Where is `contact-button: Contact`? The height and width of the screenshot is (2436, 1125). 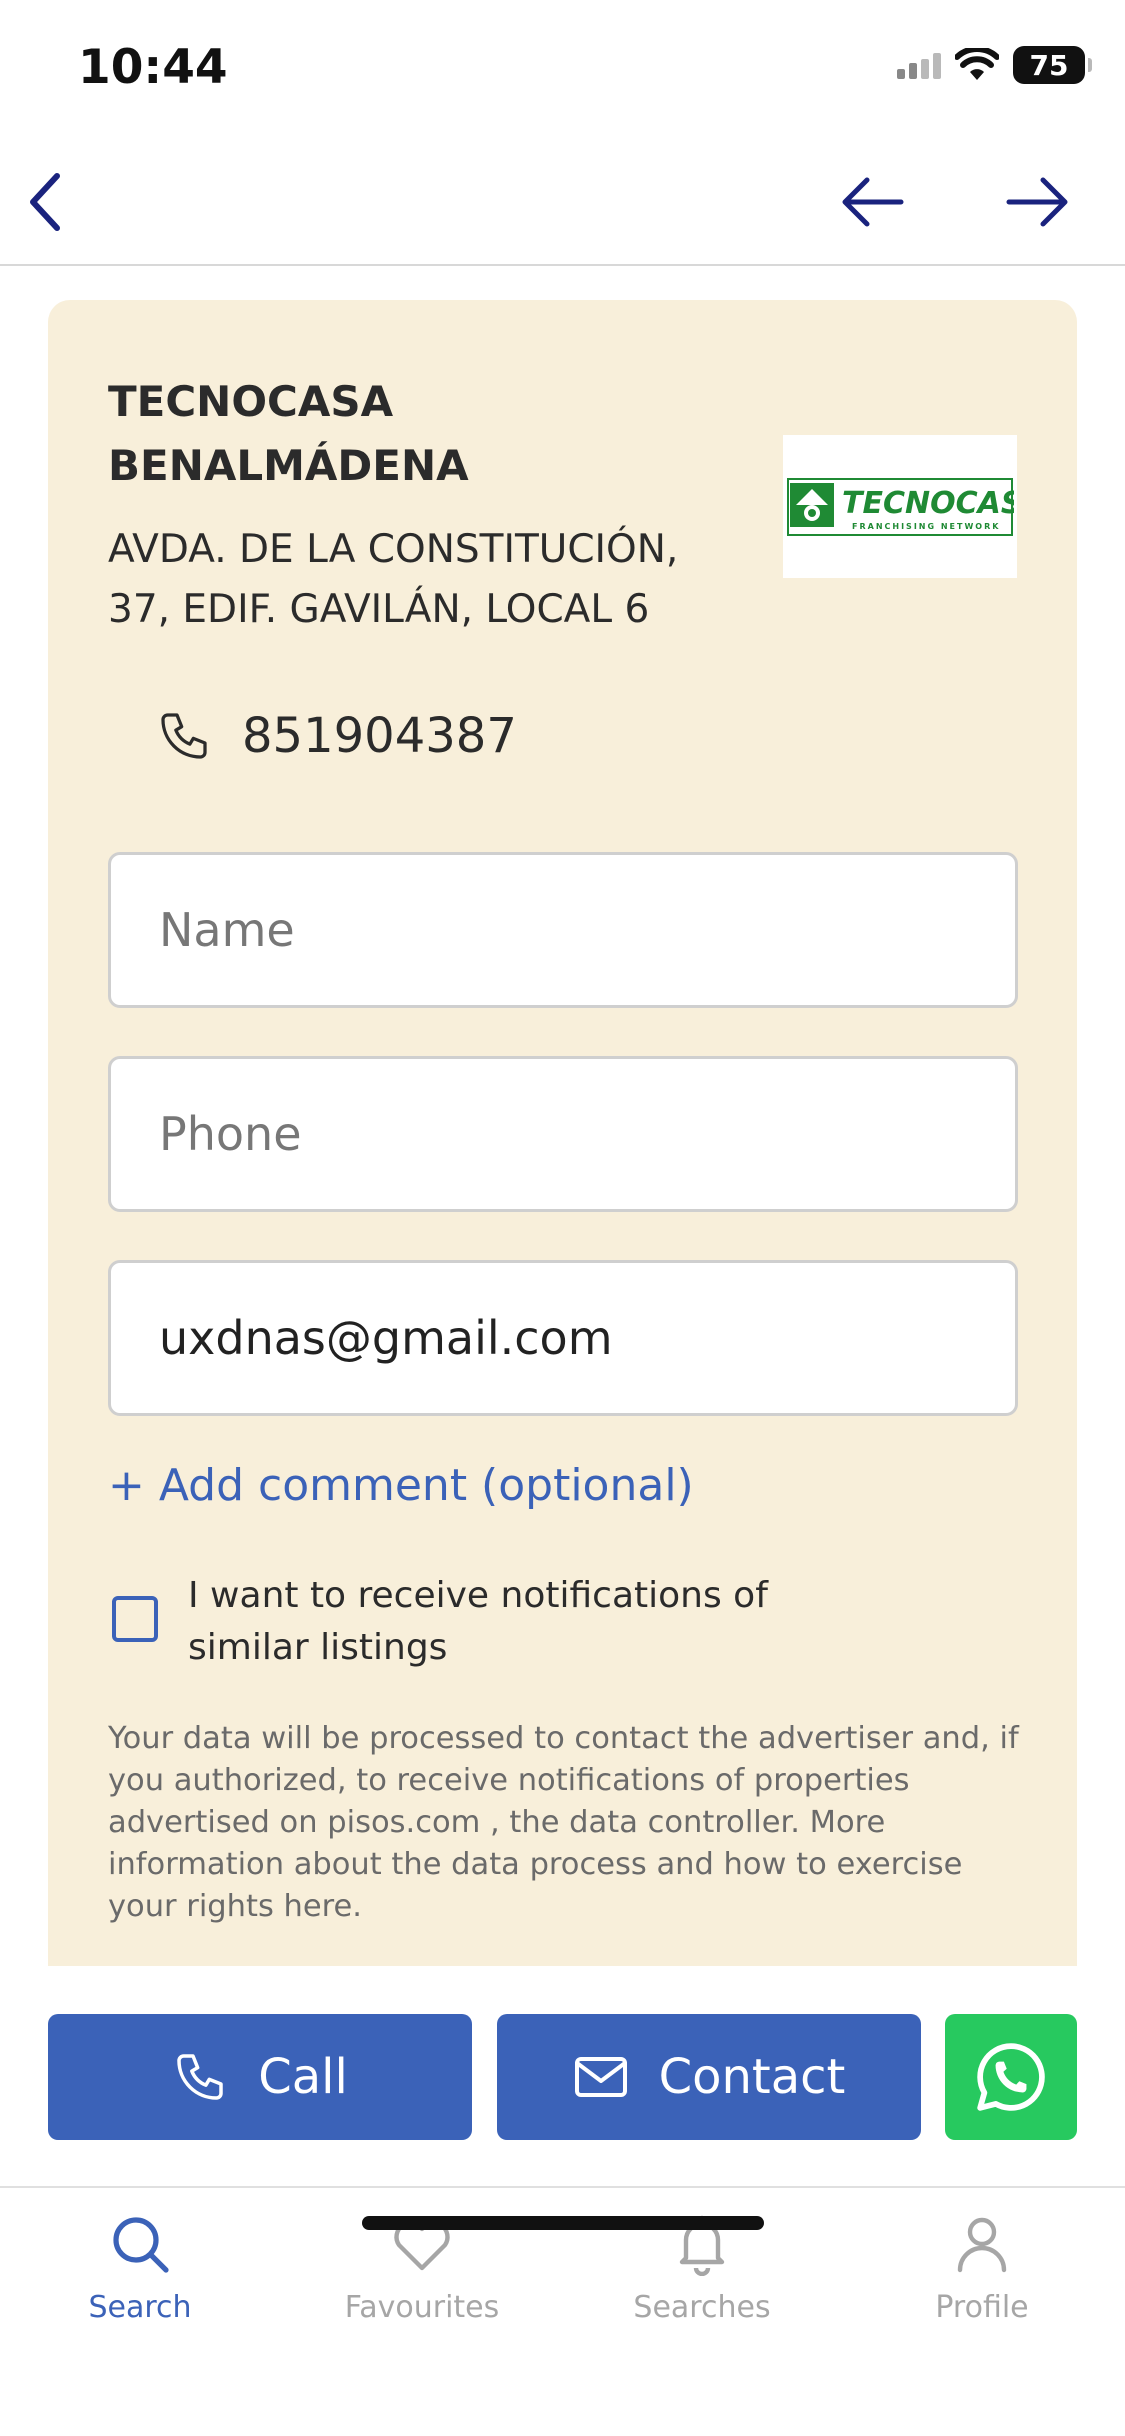 contact-button: Contact is located at coordinates (709, 2077).